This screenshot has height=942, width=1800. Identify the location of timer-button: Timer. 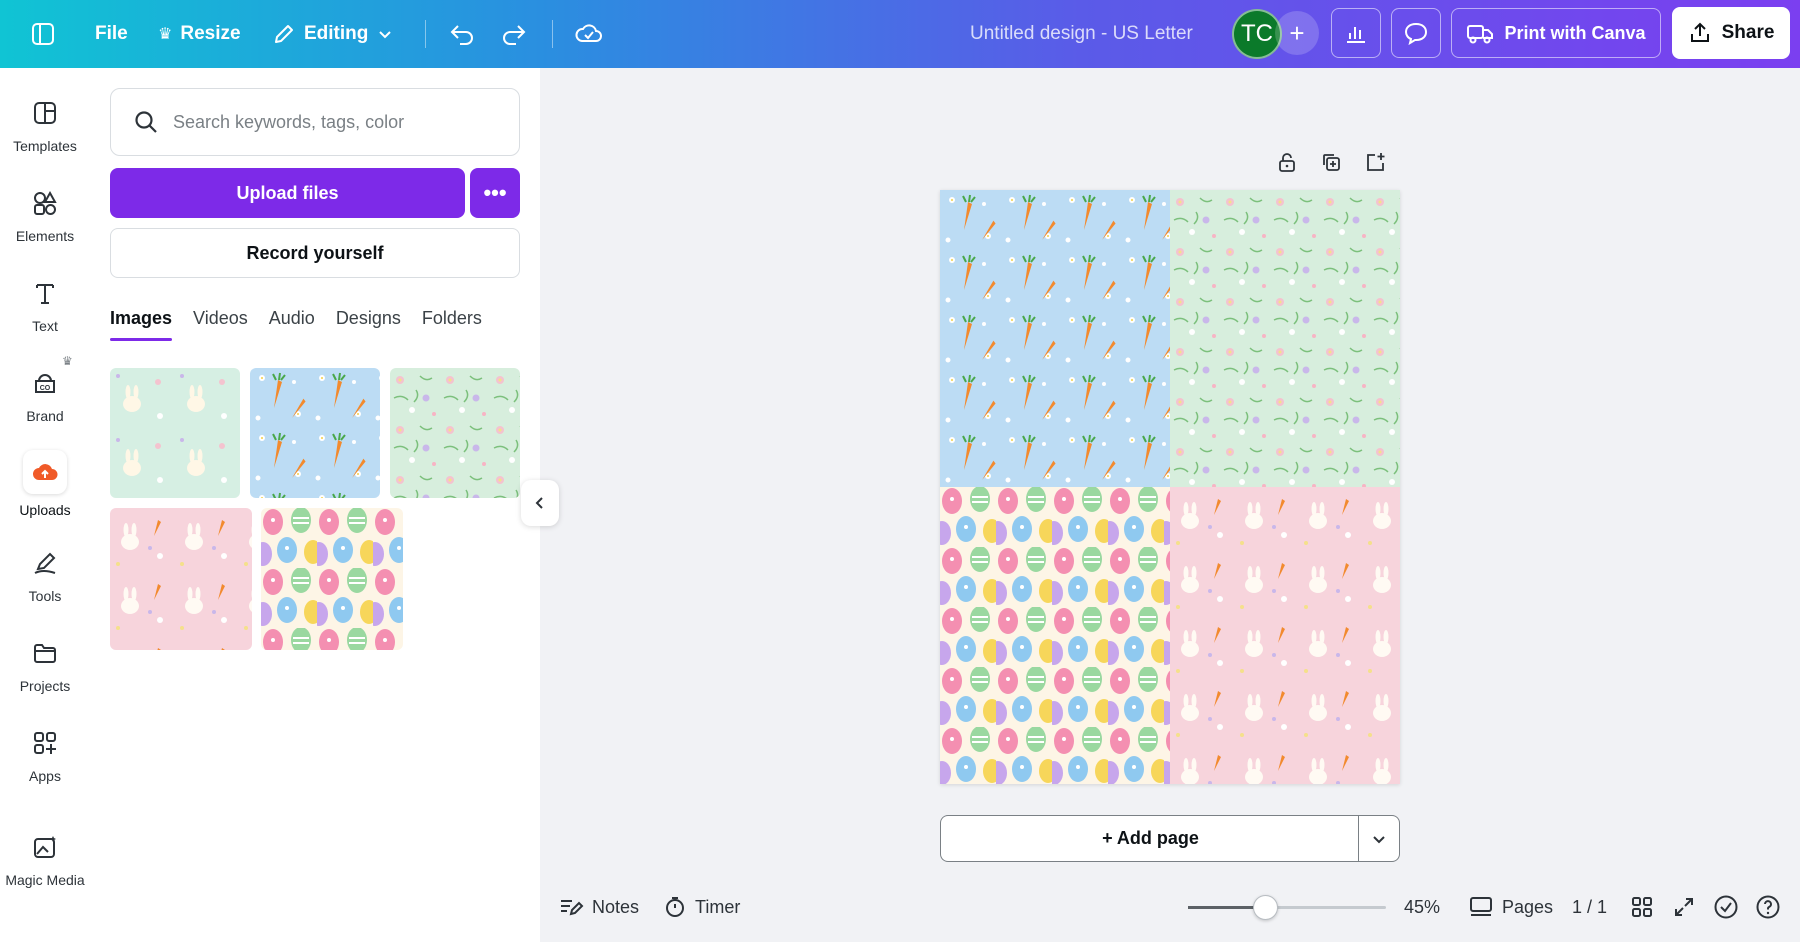
(701, 907).